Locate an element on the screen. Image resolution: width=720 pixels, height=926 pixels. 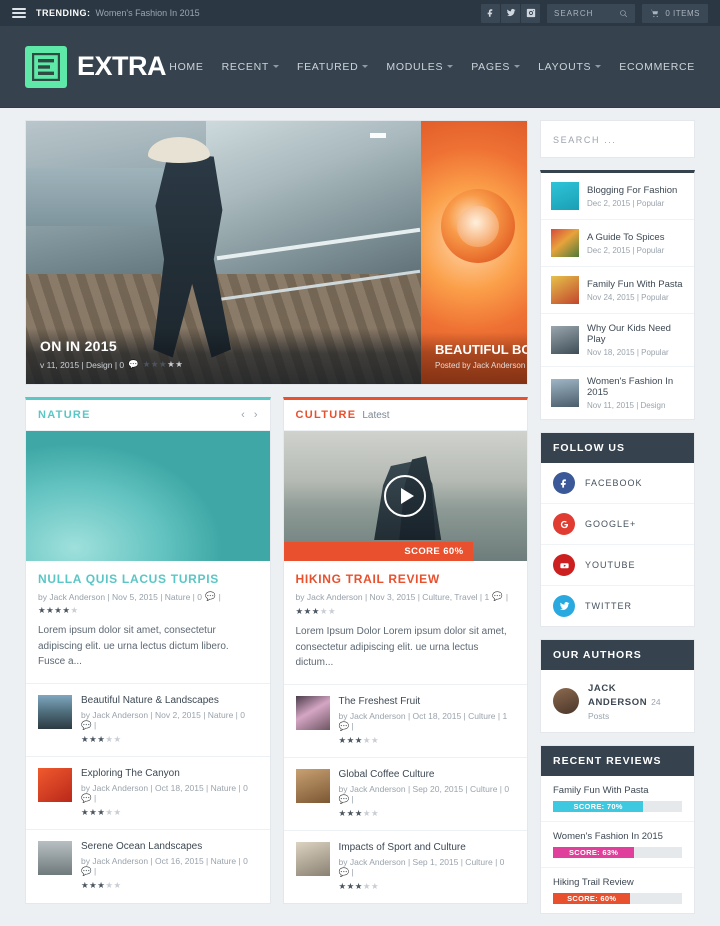
score-fill: SCORE: 70% is located at coordinates (598, 806).